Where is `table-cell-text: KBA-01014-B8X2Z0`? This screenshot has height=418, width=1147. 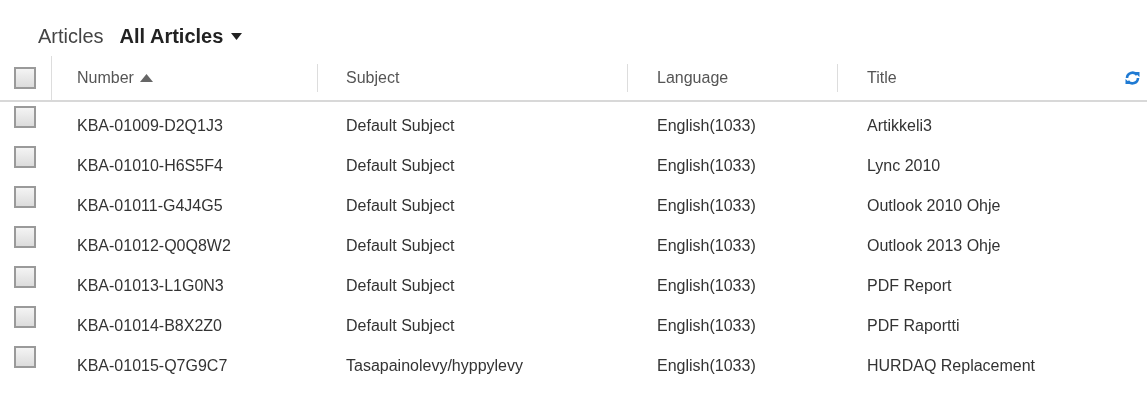 table-cell-text: KBA-01014-B8X2Z0 is located at coordinates (149, 326).